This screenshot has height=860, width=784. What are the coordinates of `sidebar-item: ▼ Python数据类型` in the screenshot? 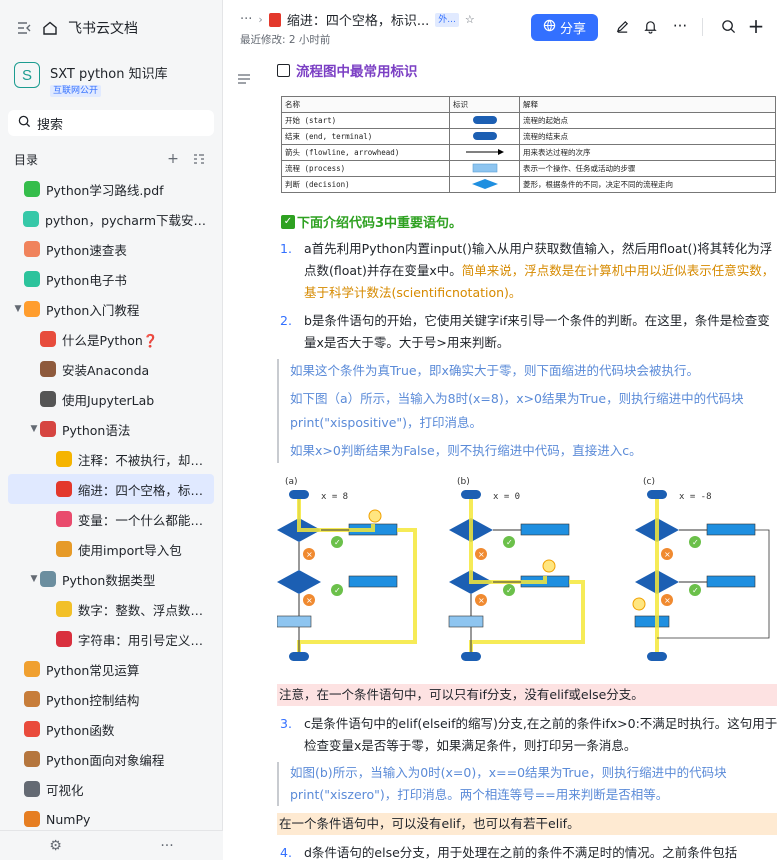 It's located at (111, 579).